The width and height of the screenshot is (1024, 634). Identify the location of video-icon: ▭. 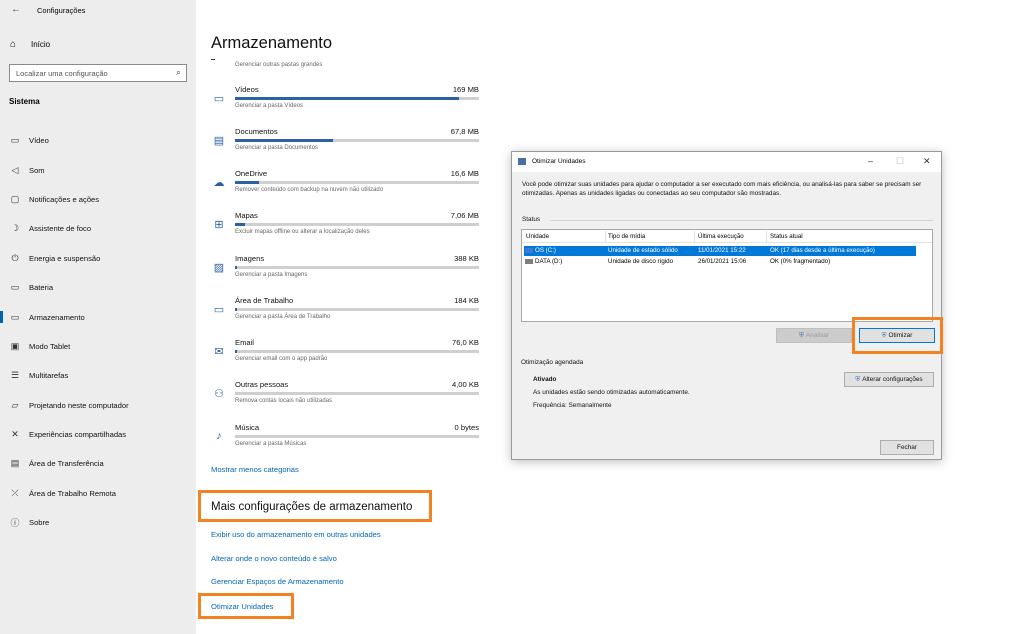
(219, 99).